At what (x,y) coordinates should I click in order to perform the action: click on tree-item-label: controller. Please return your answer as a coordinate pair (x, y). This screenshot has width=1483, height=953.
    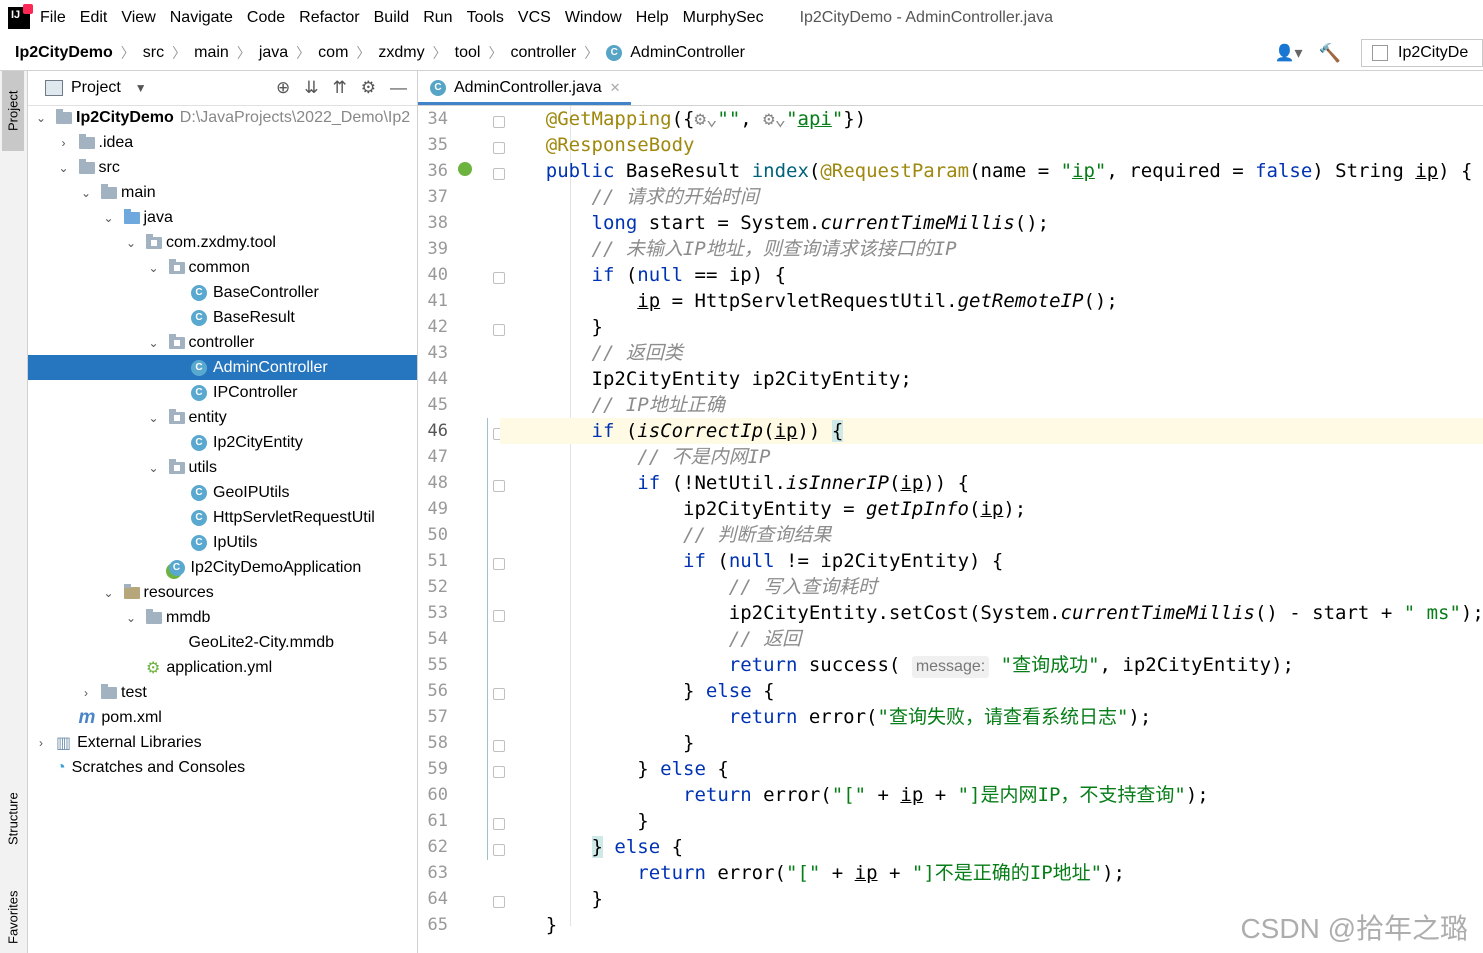
    Looking at the image, I should click on (221, 342).